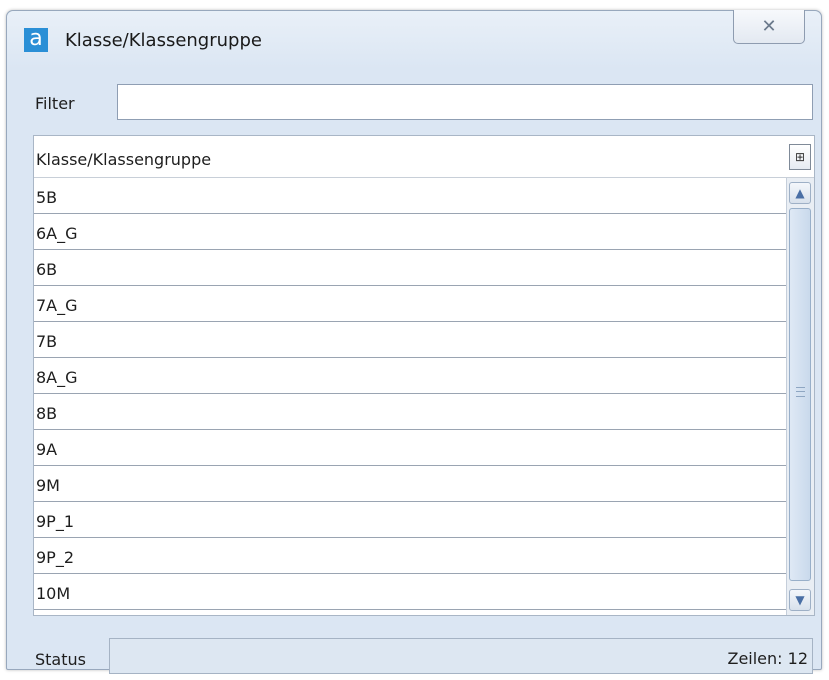 Image resolution: width=829 pixels, height=680 pixels. Describe the element at coordinates (410, 520) in the screenshot. I see `table-row: 9P_1` at that location.